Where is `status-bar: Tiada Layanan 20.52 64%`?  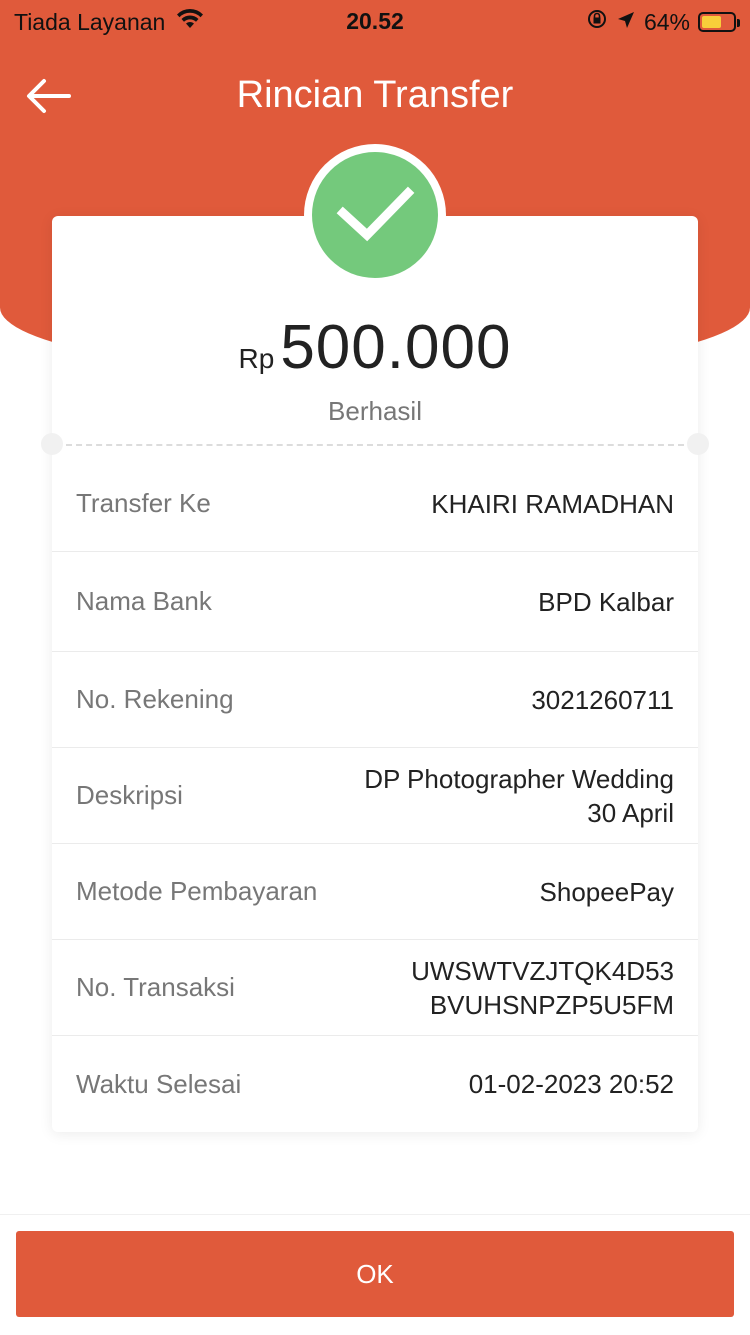 status-bar: Tiada Layanan 20.52 64% is located at coordinates (375, 21).